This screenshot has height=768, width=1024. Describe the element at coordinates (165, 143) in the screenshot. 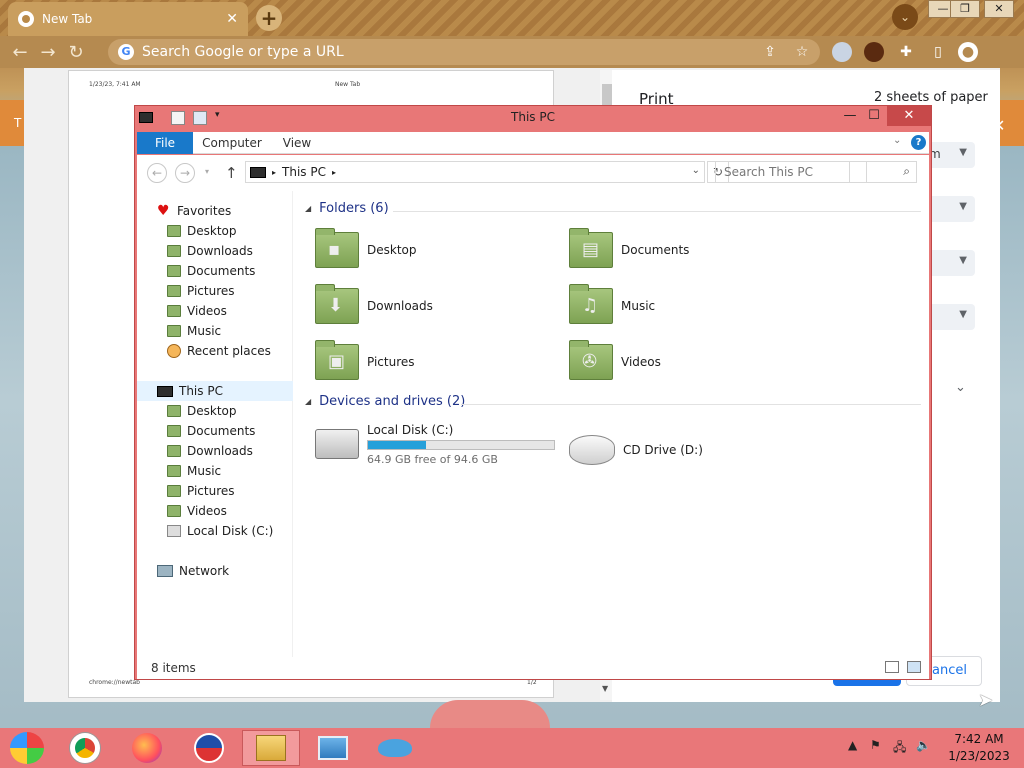

I see `tab-file: File` at that location.